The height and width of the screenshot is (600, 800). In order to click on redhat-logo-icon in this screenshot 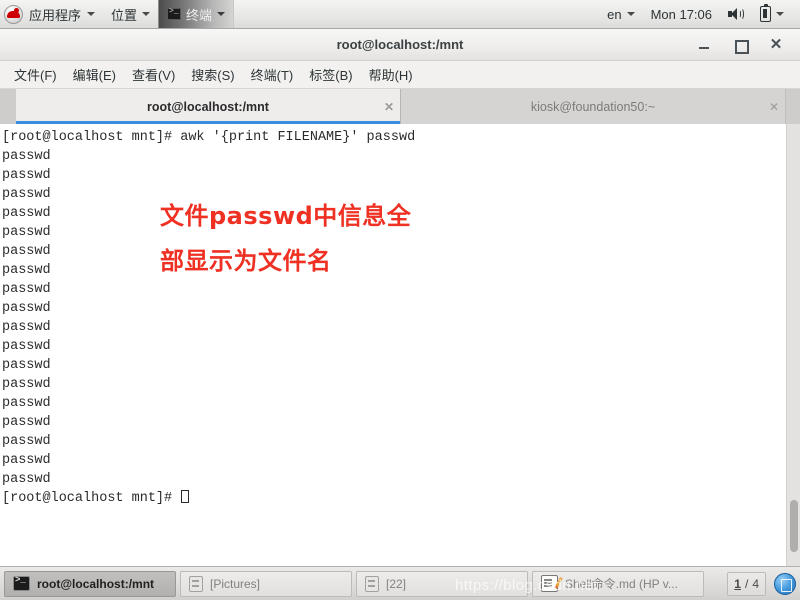, I will do `click(13, 14)`.